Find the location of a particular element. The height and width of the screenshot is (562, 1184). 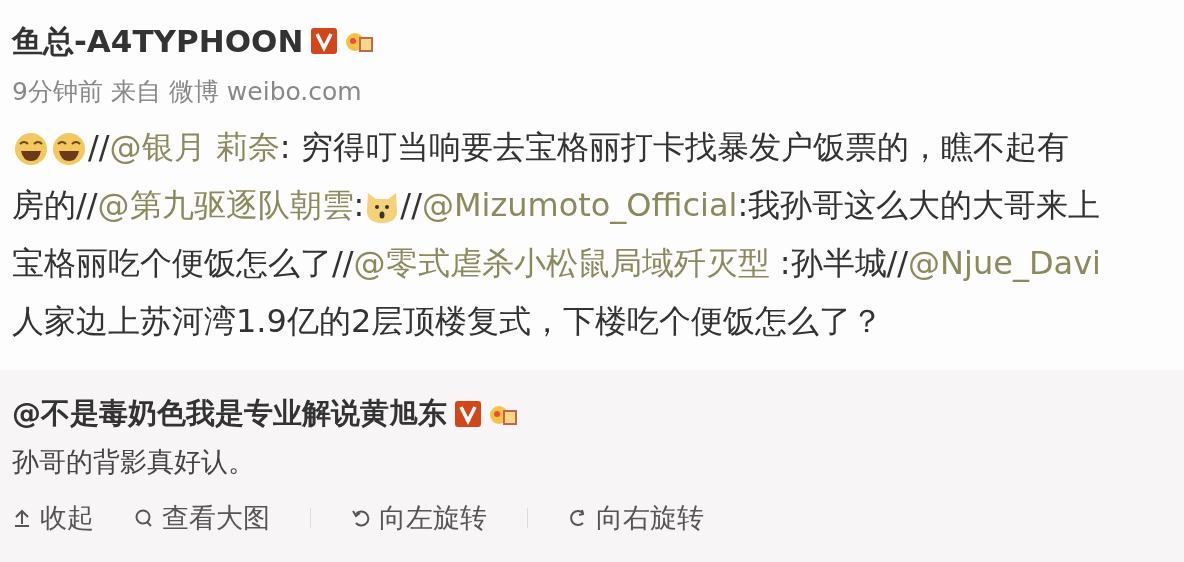

mention-link: @零式虐杀小松鼠局域歼灭型 is located at coordinates (561, 263).